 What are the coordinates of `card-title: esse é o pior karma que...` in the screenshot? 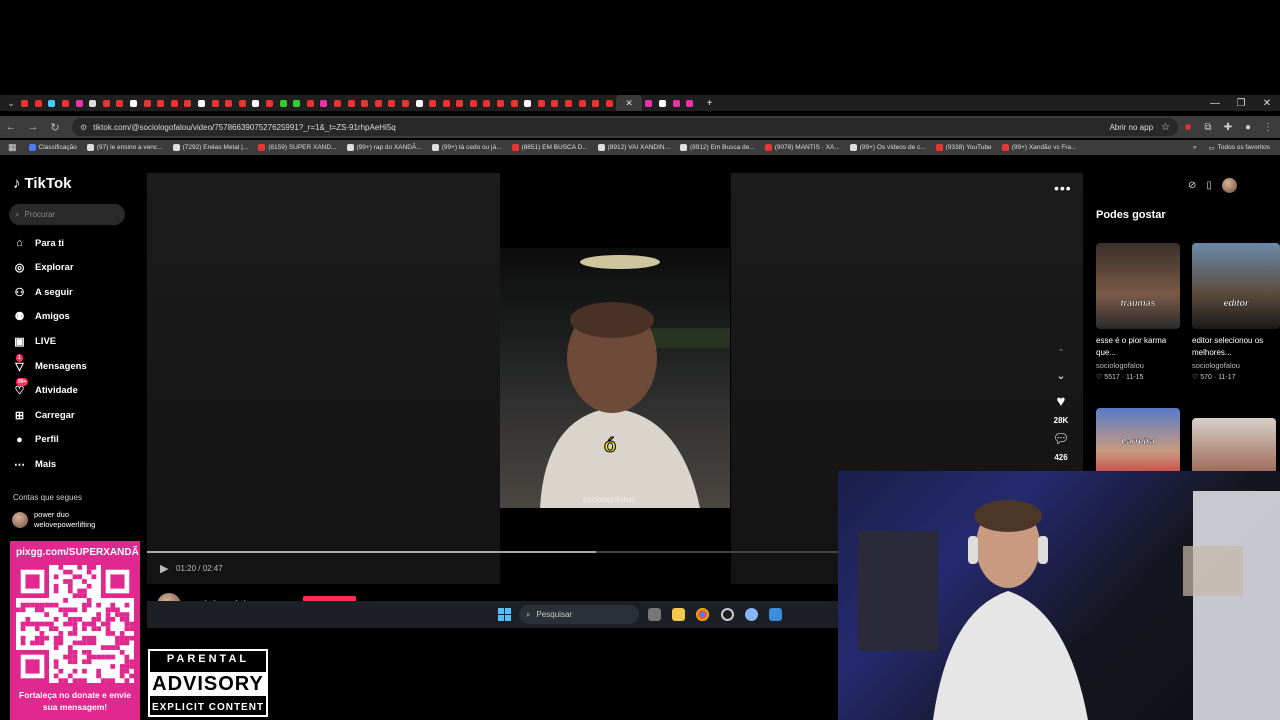 It's located at (1138, 347).